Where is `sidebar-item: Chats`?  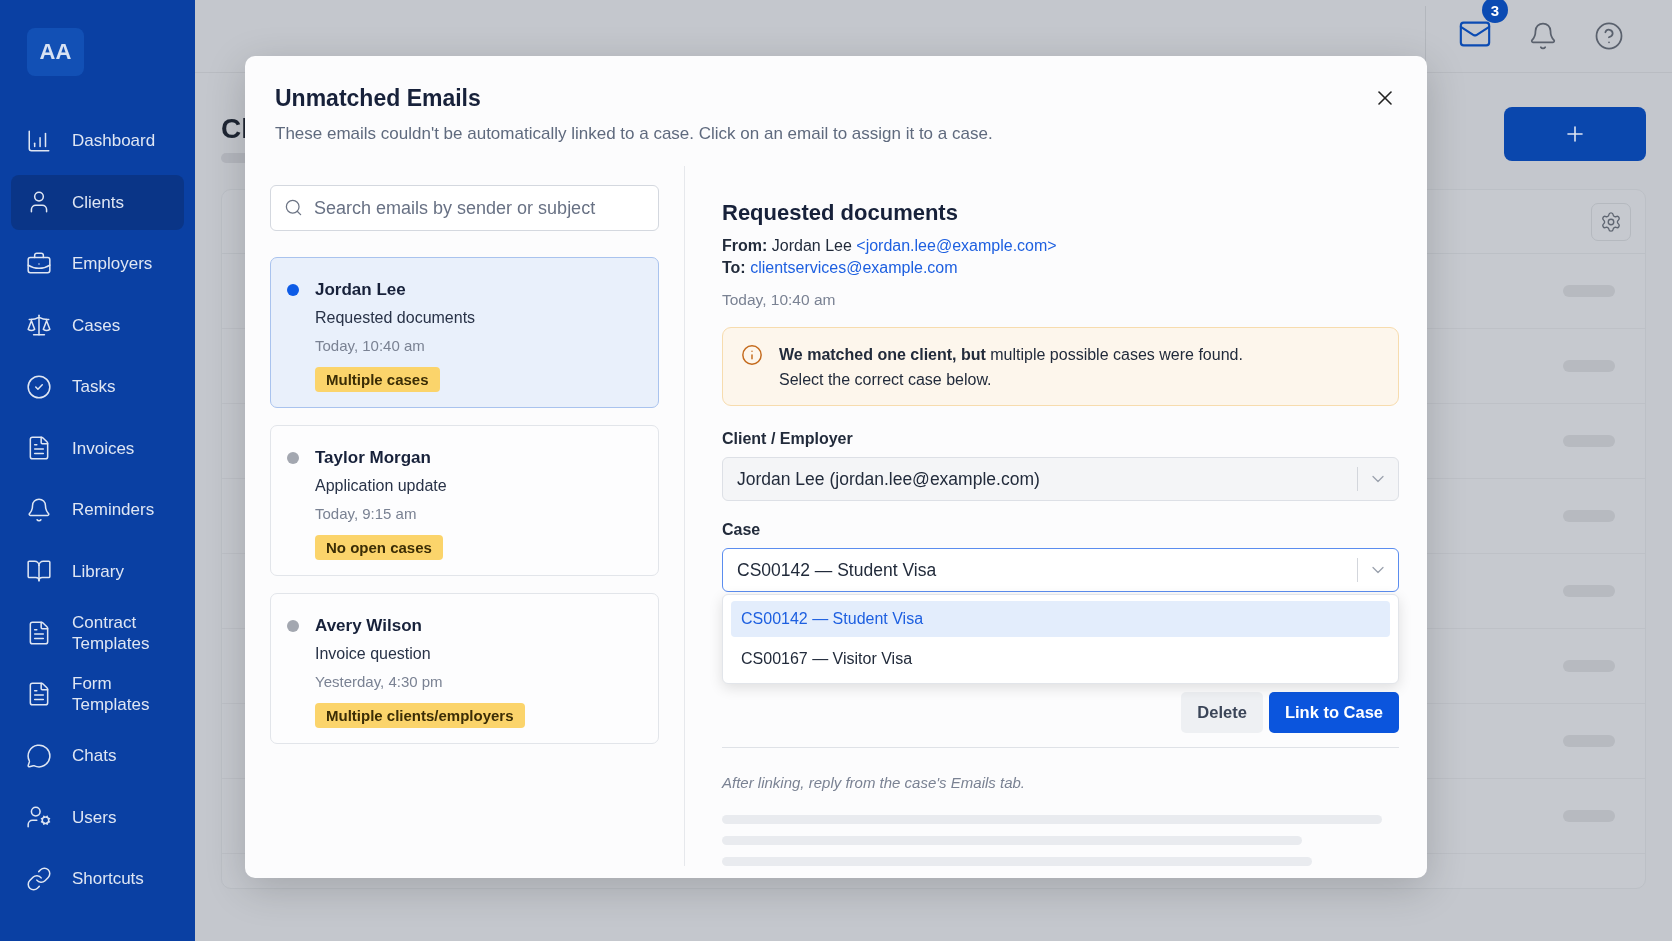
sidebar-item: Chats is located at coordinates (97, 756).